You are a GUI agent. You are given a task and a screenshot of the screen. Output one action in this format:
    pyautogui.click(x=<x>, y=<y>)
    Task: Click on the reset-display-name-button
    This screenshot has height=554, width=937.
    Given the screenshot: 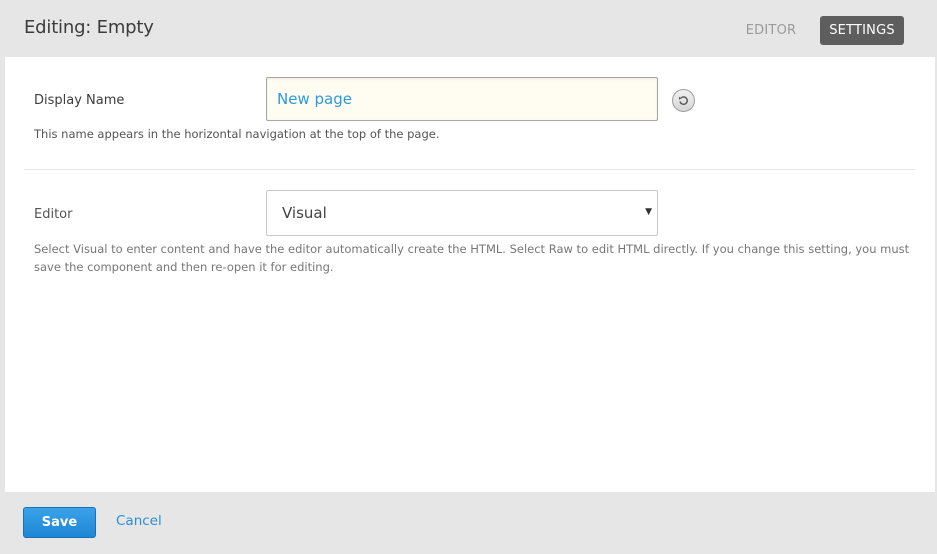 What is the action you would take?
    pyautogui.click(x=683, y=100)
    